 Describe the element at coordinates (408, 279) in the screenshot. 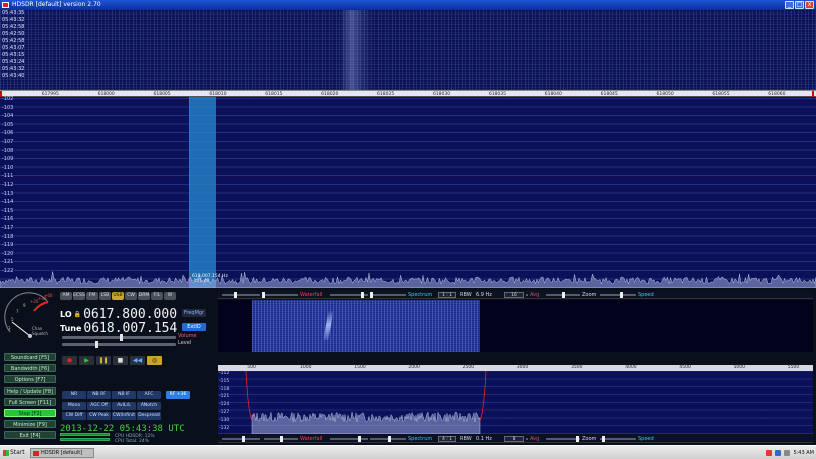

I see `spectrum-noise-trace` at that location.